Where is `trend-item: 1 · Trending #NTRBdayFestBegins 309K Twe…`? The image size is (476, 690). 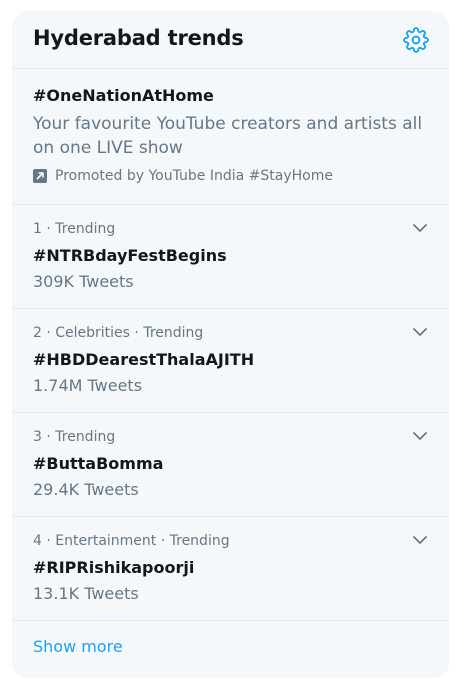 trend-item: 1 · Trending #NTRBdayFestBegins 309K Twe… is located at coordinates (230, 257).